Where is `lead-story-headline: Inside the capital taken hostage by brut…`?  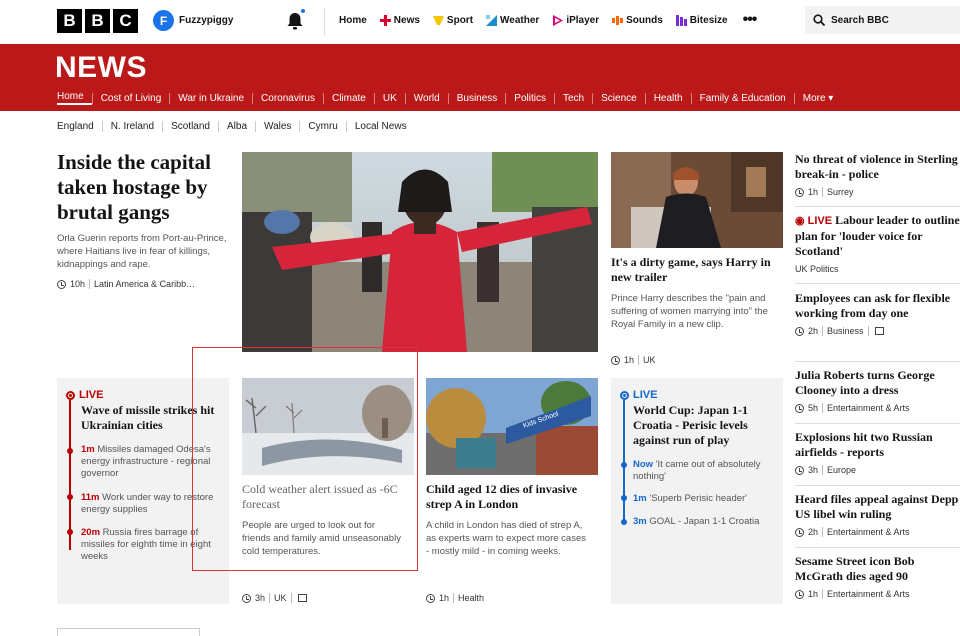 lead-story-headline: Inside the capital taken hostage by brut… is located at coordinates (147, 187).